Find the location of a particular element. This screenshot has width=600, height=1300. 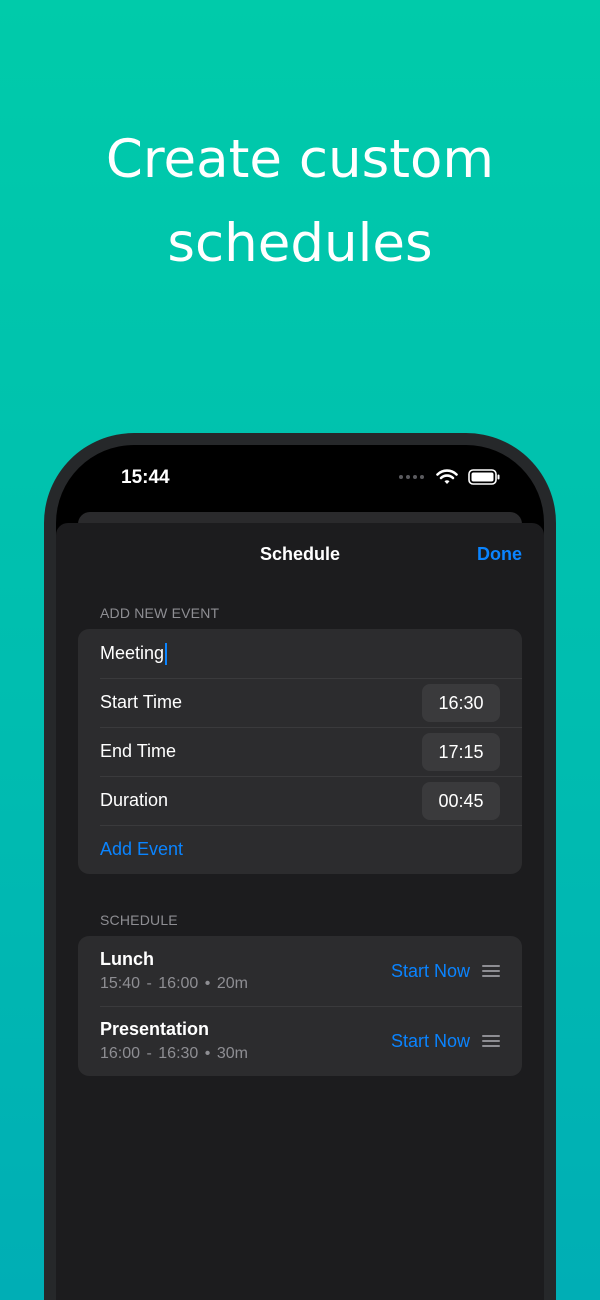

schedule-item-info: Presentation 16:00 - 16:30 • 30m is located at coordinates (245, 1041).